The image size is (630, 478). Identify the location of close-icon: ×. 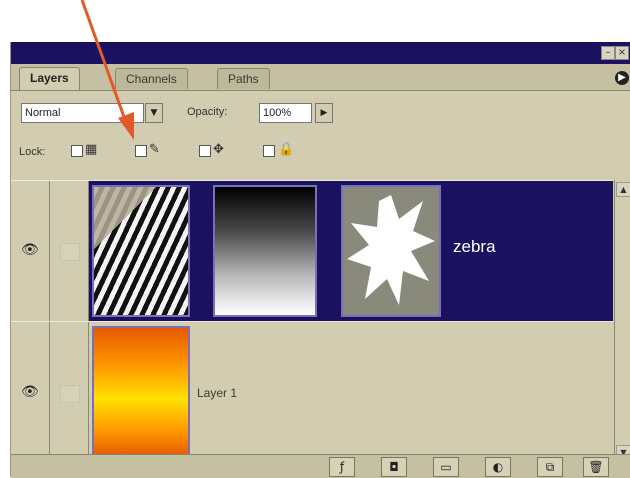
(622, 53).